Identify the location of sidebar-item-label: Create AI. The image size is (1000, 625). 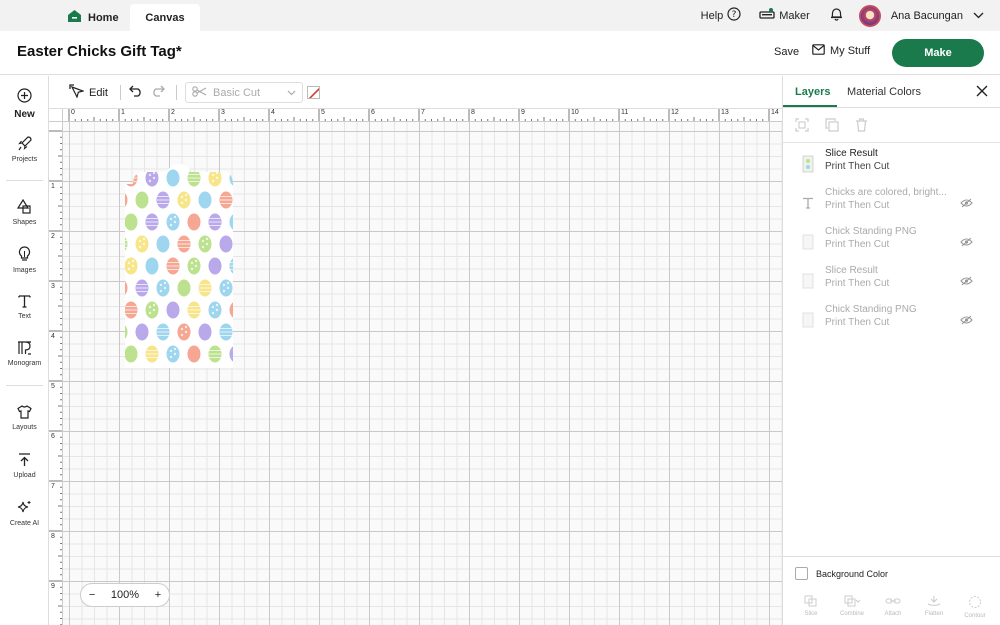
(24, 523).